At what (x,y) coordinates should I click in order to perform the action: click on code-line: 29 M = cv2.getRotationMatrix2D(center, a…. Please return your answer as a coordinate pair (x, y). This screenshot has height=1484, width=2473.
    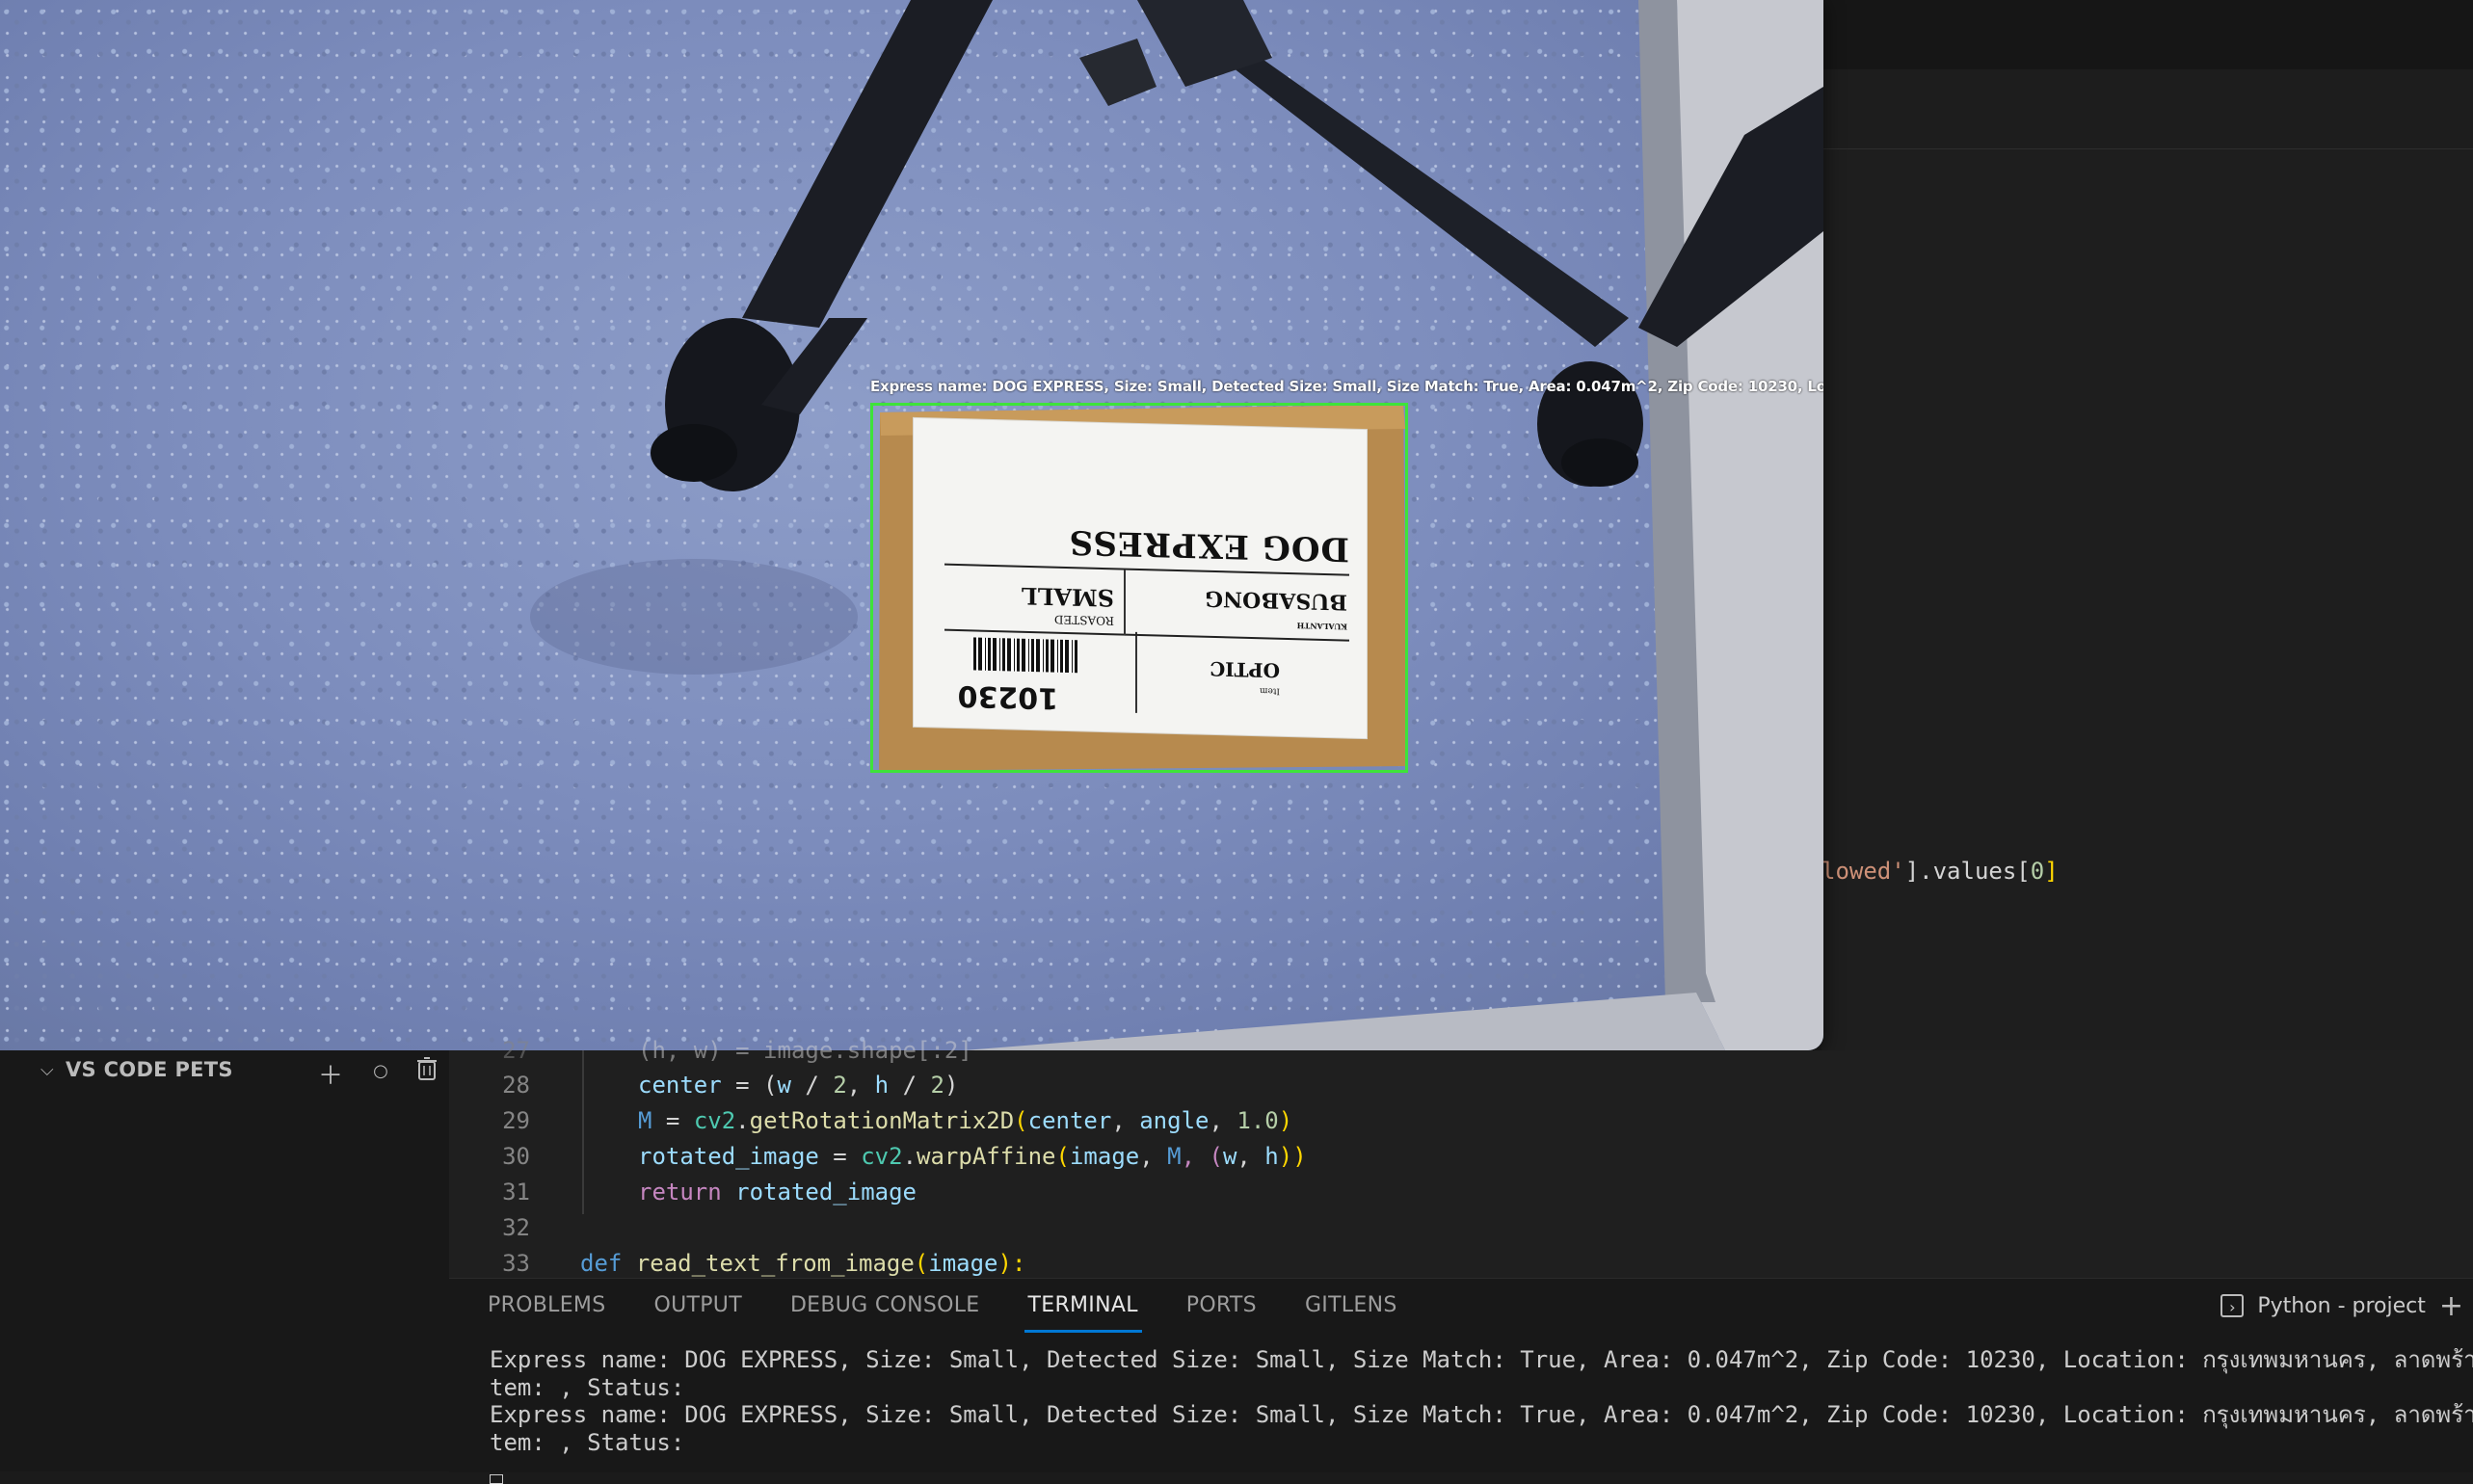
    Looking at the image, I should click on (897, 1120).